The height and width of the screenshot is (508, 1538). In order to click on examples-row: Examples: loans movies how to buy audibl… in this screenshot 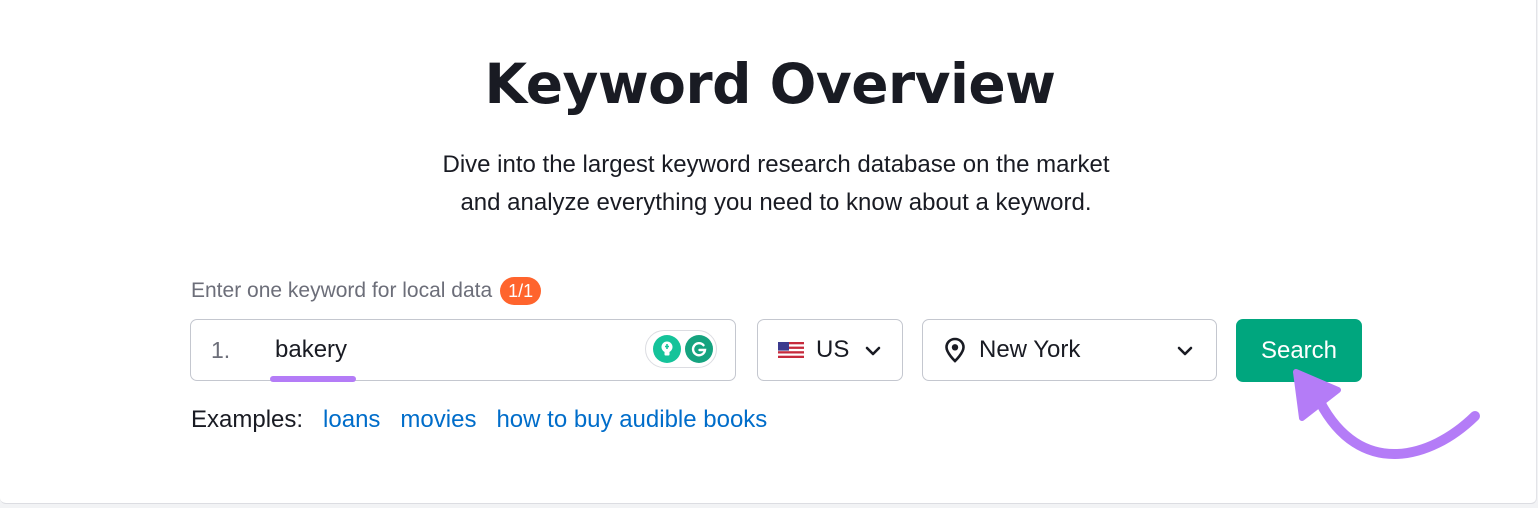, I will do `click(479, 420)`.